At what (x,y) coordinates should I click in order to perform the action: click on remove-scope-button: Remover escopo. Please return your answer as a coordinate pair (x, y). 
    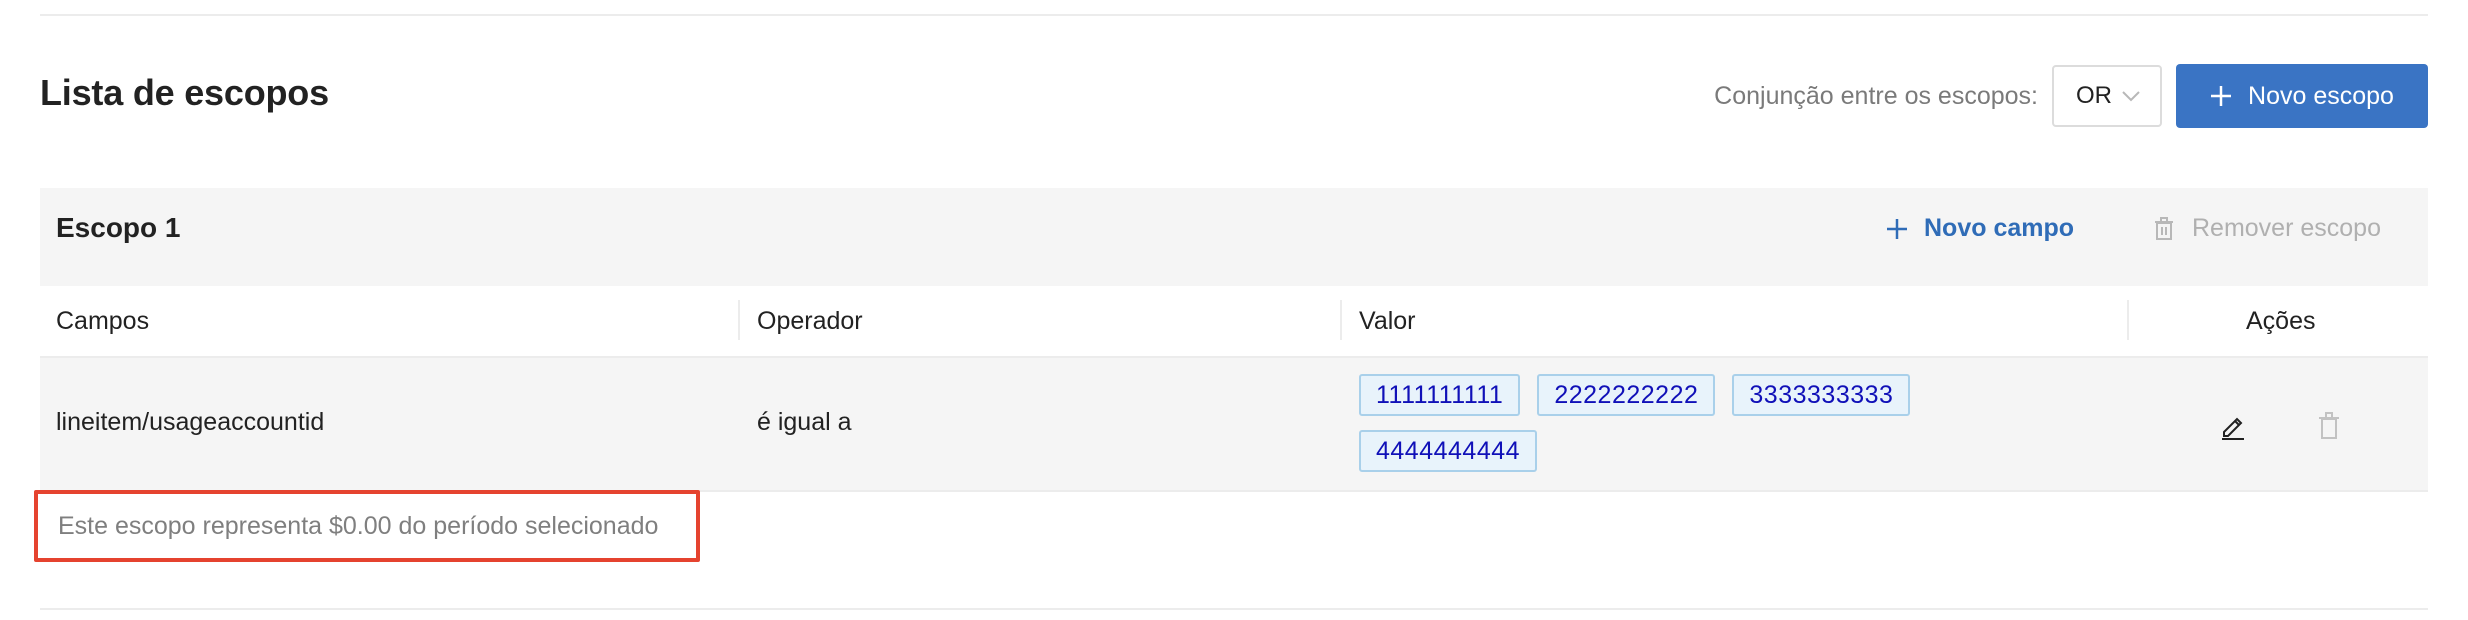
    Looking at the image, I should click on (2267, 228).